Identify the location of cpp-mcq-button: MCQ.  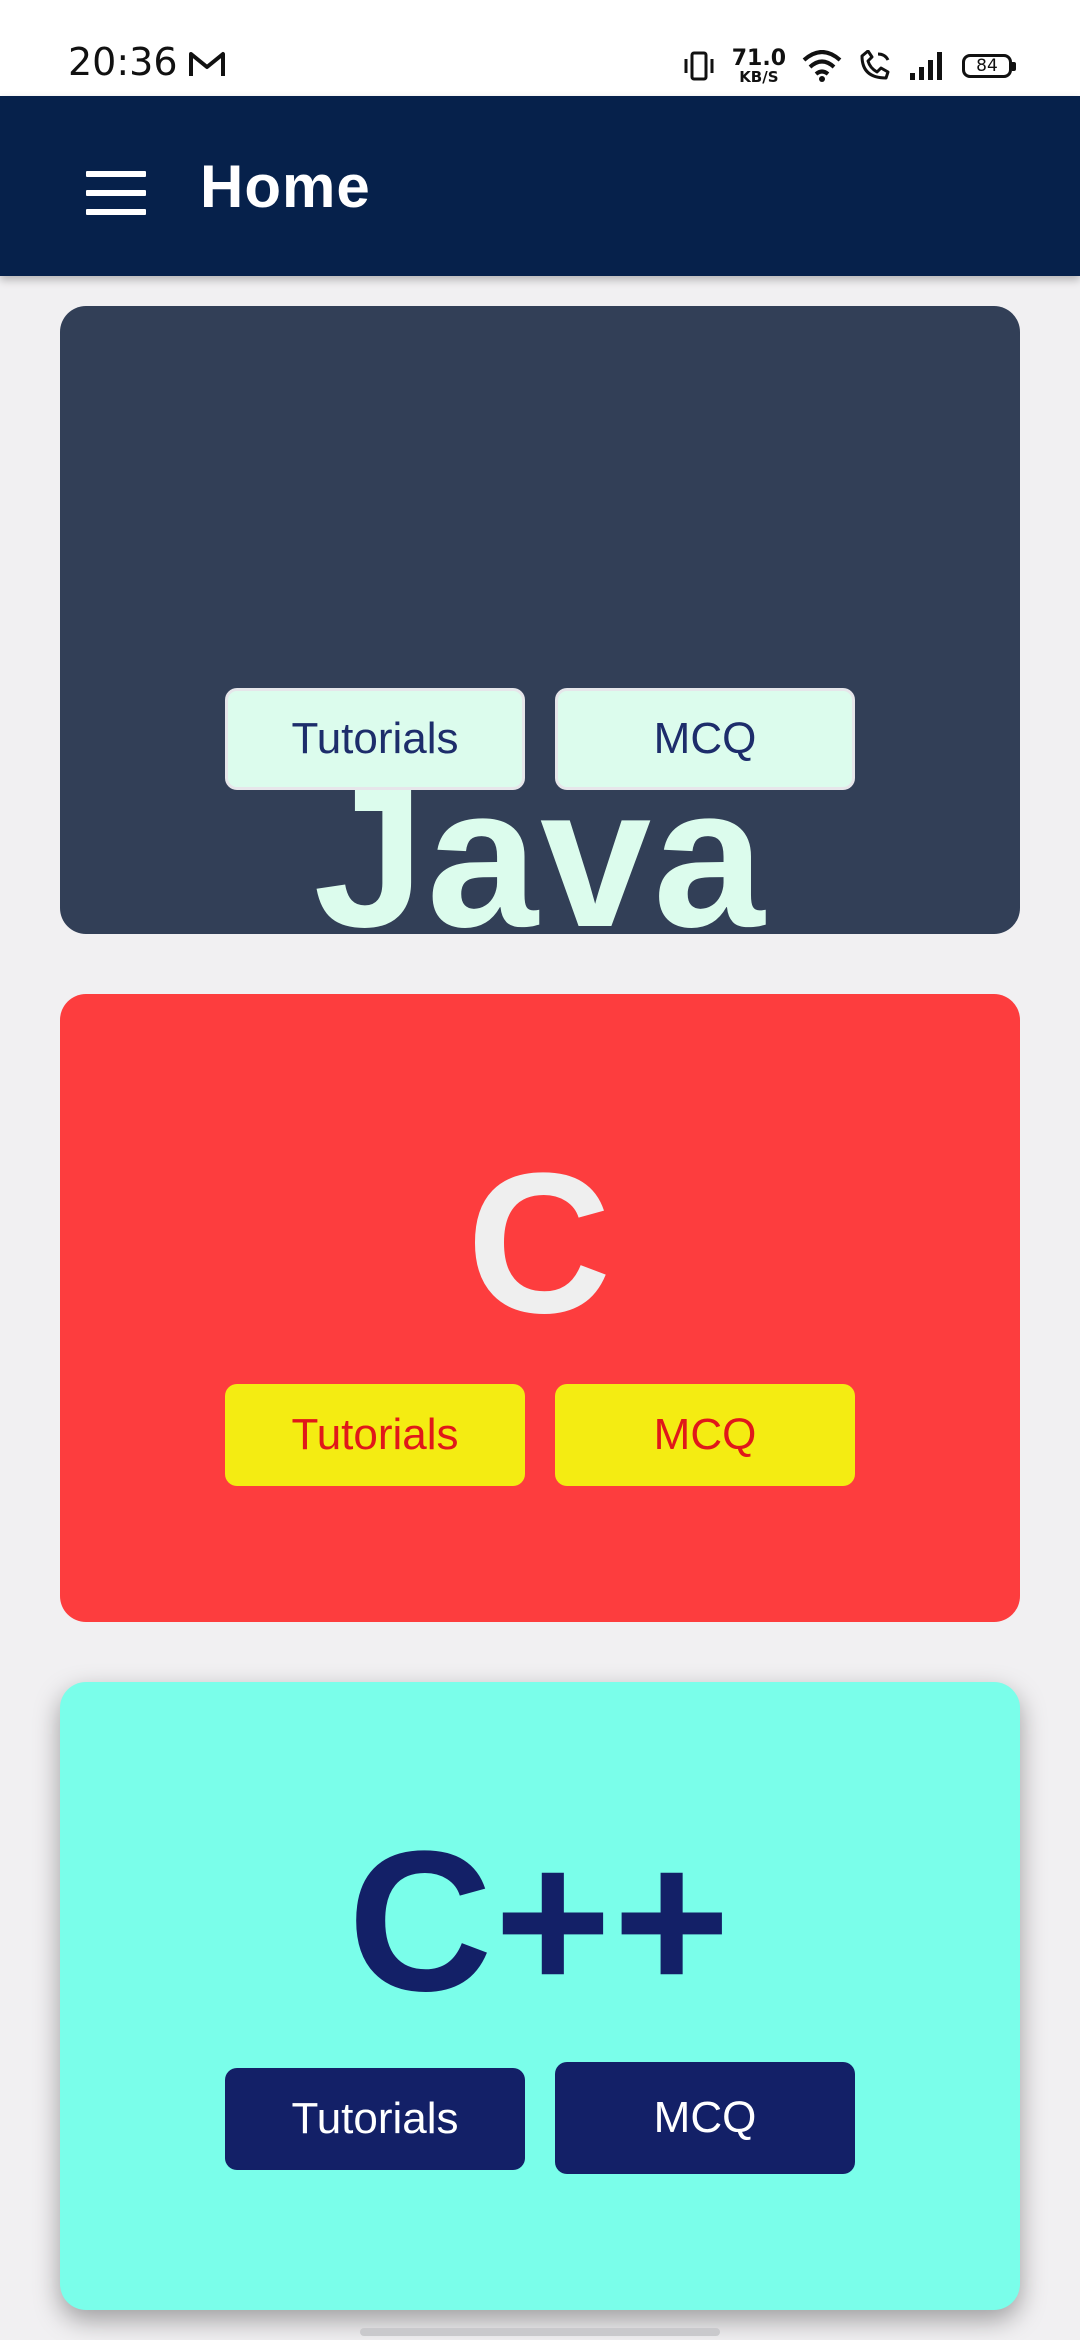
(705, 2118).